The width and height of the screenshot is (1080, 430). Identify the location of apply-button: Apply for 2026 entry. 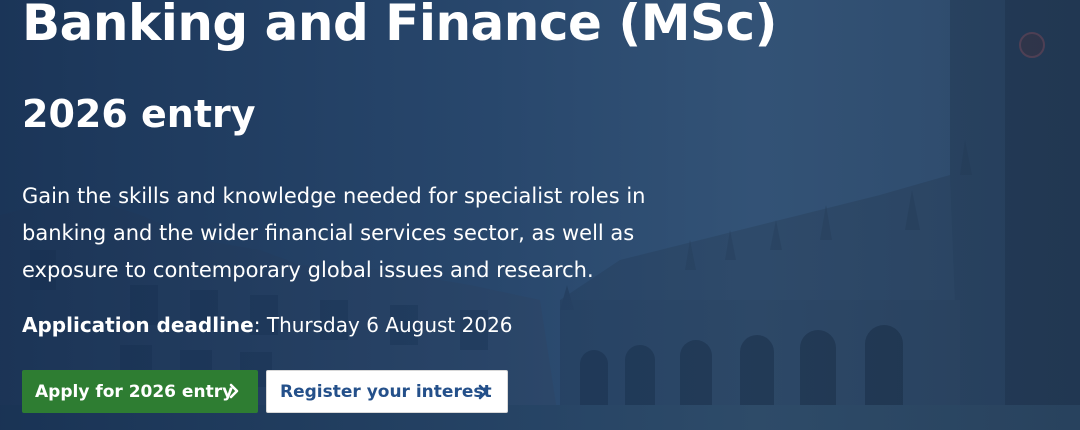
(140, 391).